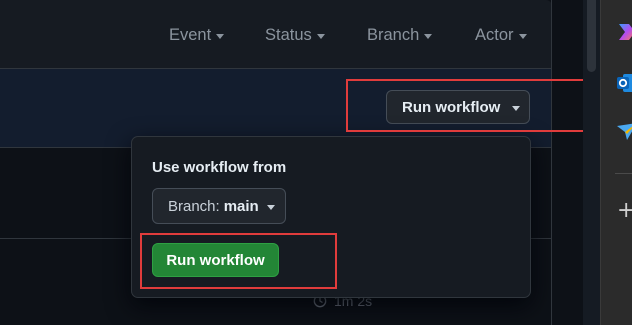 The height and width of the screenshot is (325, 632). I want to click on actor-filter-label: Actor, so click(494, 34).